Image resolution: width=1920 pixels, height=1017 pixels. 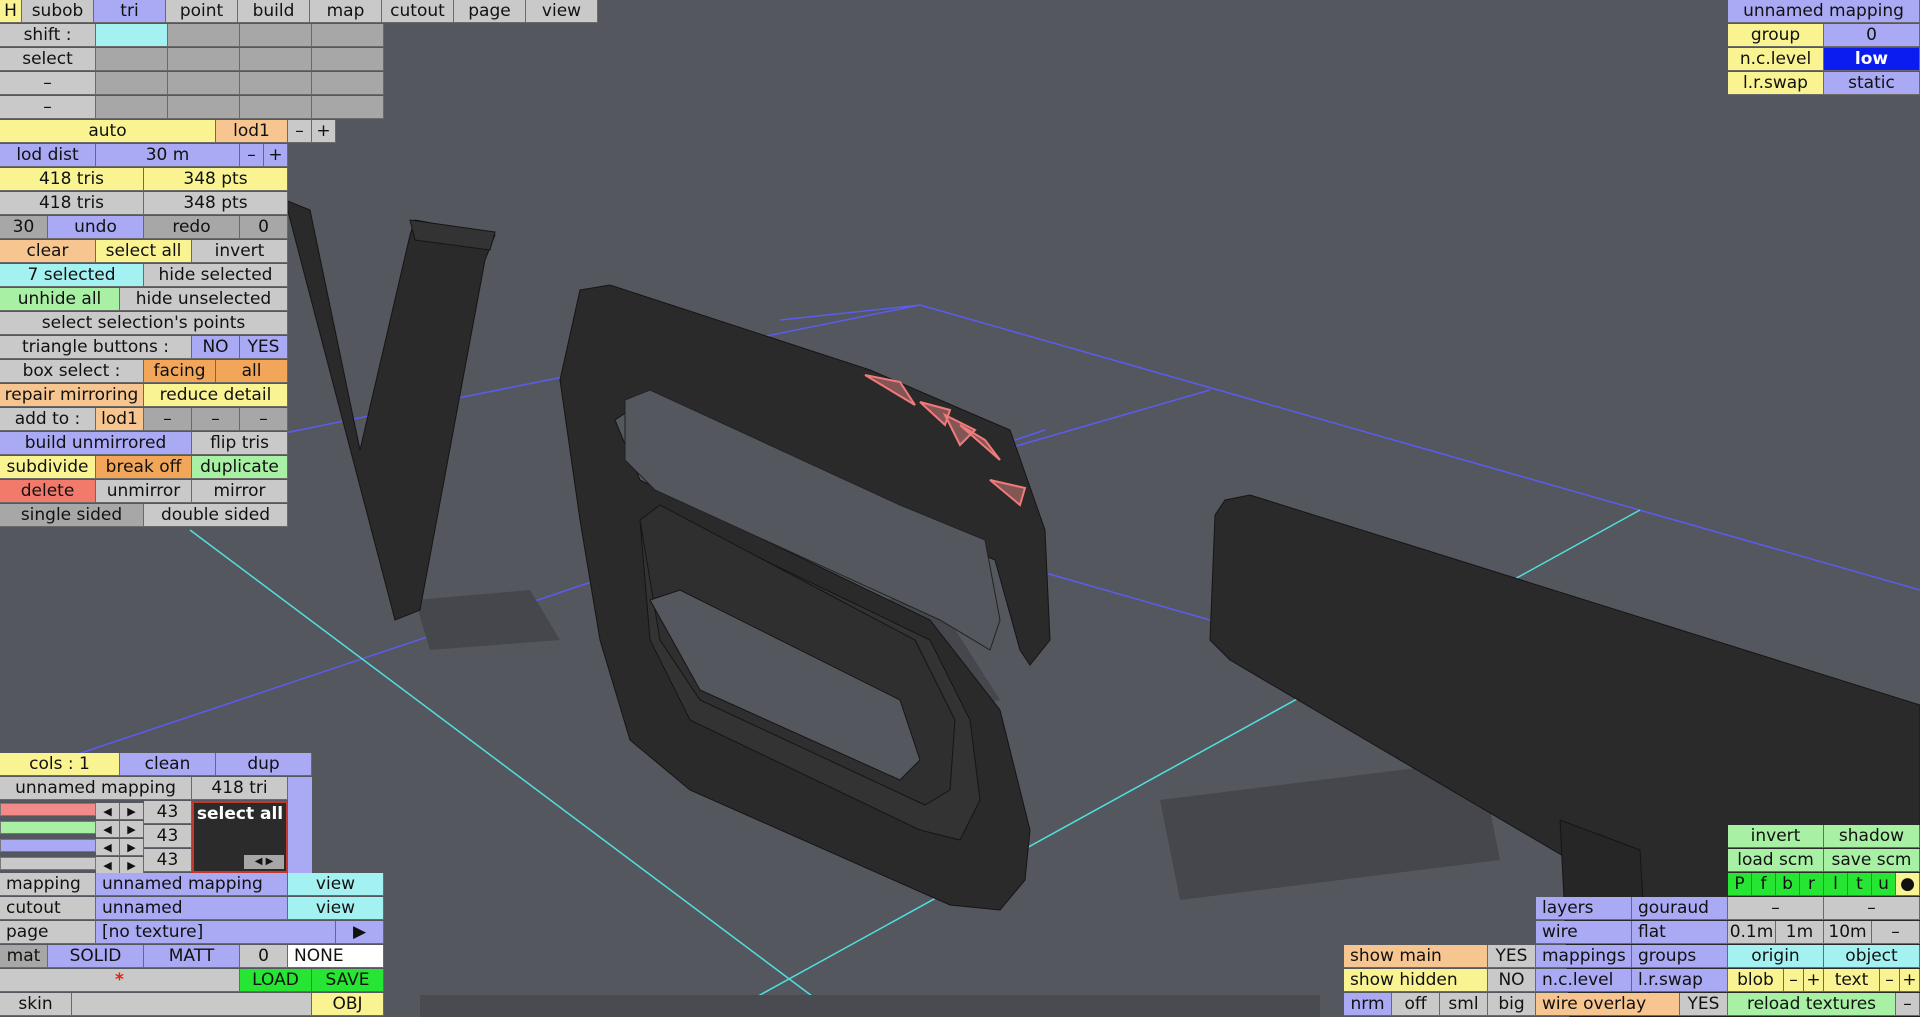 What do you see at coordinates (1416, 1004) in the screenshot?
I see `normals-off: off` at bounding box center [1416, 1004].